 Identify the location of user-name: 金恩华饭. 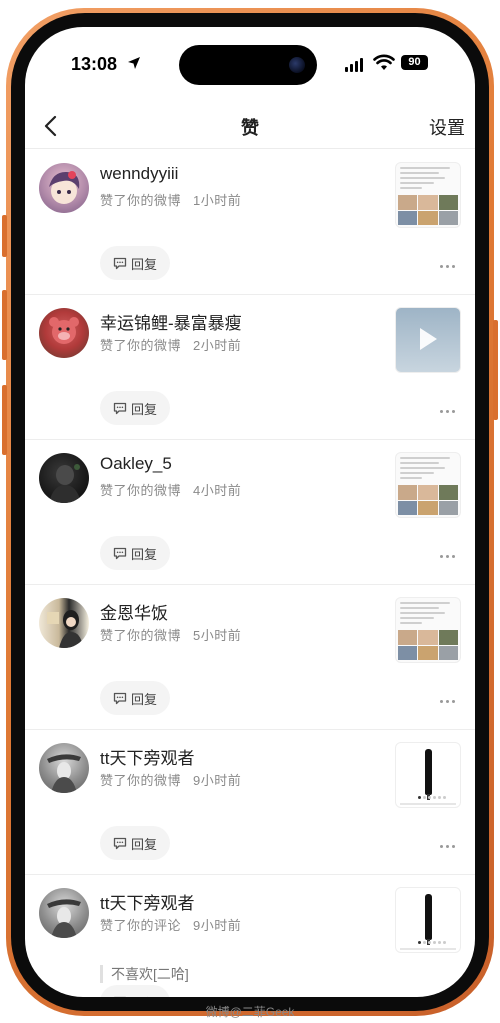
(134, 611).